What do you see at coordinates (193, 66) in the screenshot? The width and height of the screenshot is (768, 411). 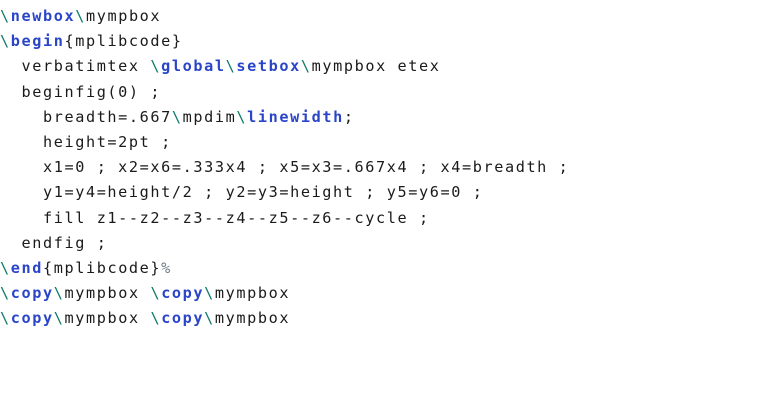 I see `keyword-token: global` at bounding box center [193, 66].